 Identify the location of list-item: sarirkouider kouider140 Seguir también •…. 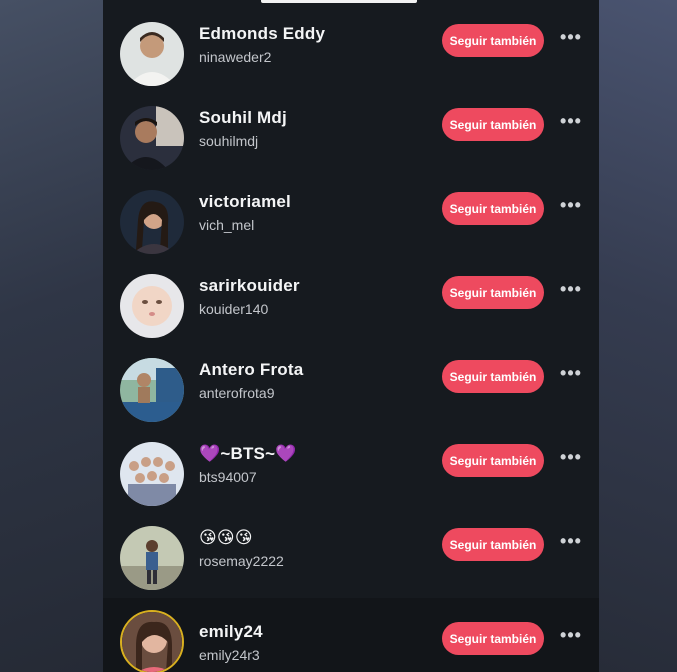
(351, 316).